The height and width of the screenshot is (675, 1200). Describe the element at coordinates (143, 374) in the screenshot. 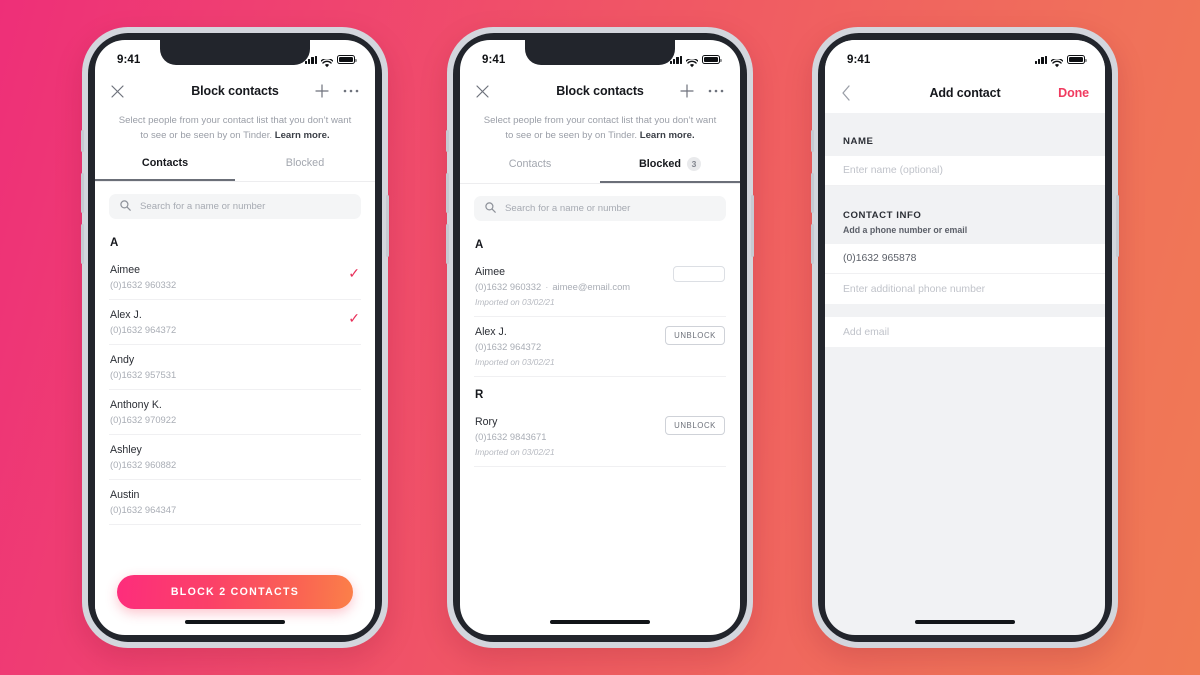

I see `contact-phone: (0)1632 957531` at that location.